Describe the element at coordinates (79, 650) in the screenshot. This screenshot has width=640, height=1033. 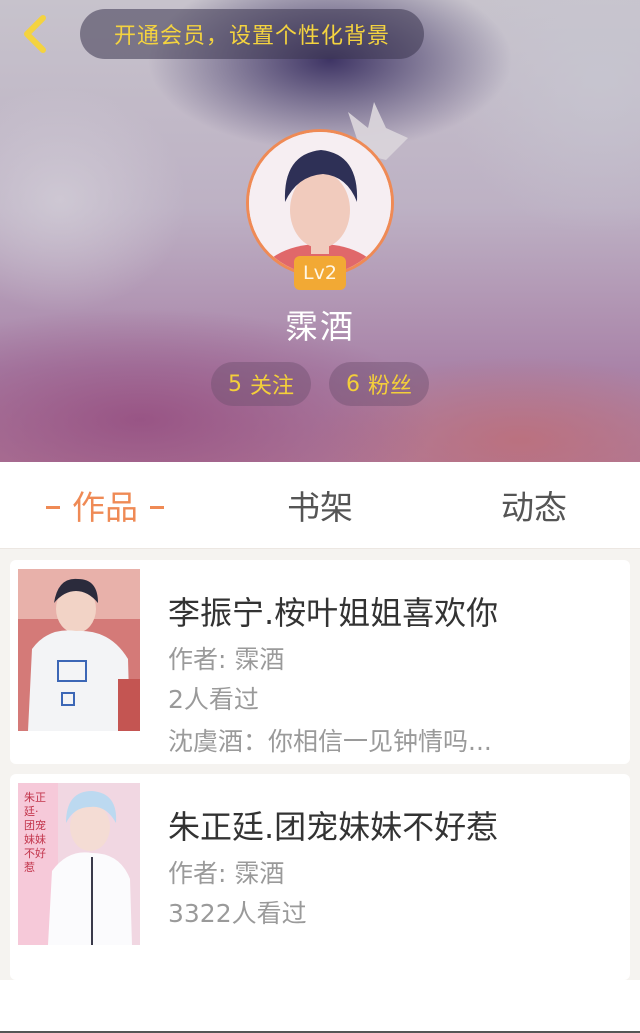
I see `work-cover-image` at that location.